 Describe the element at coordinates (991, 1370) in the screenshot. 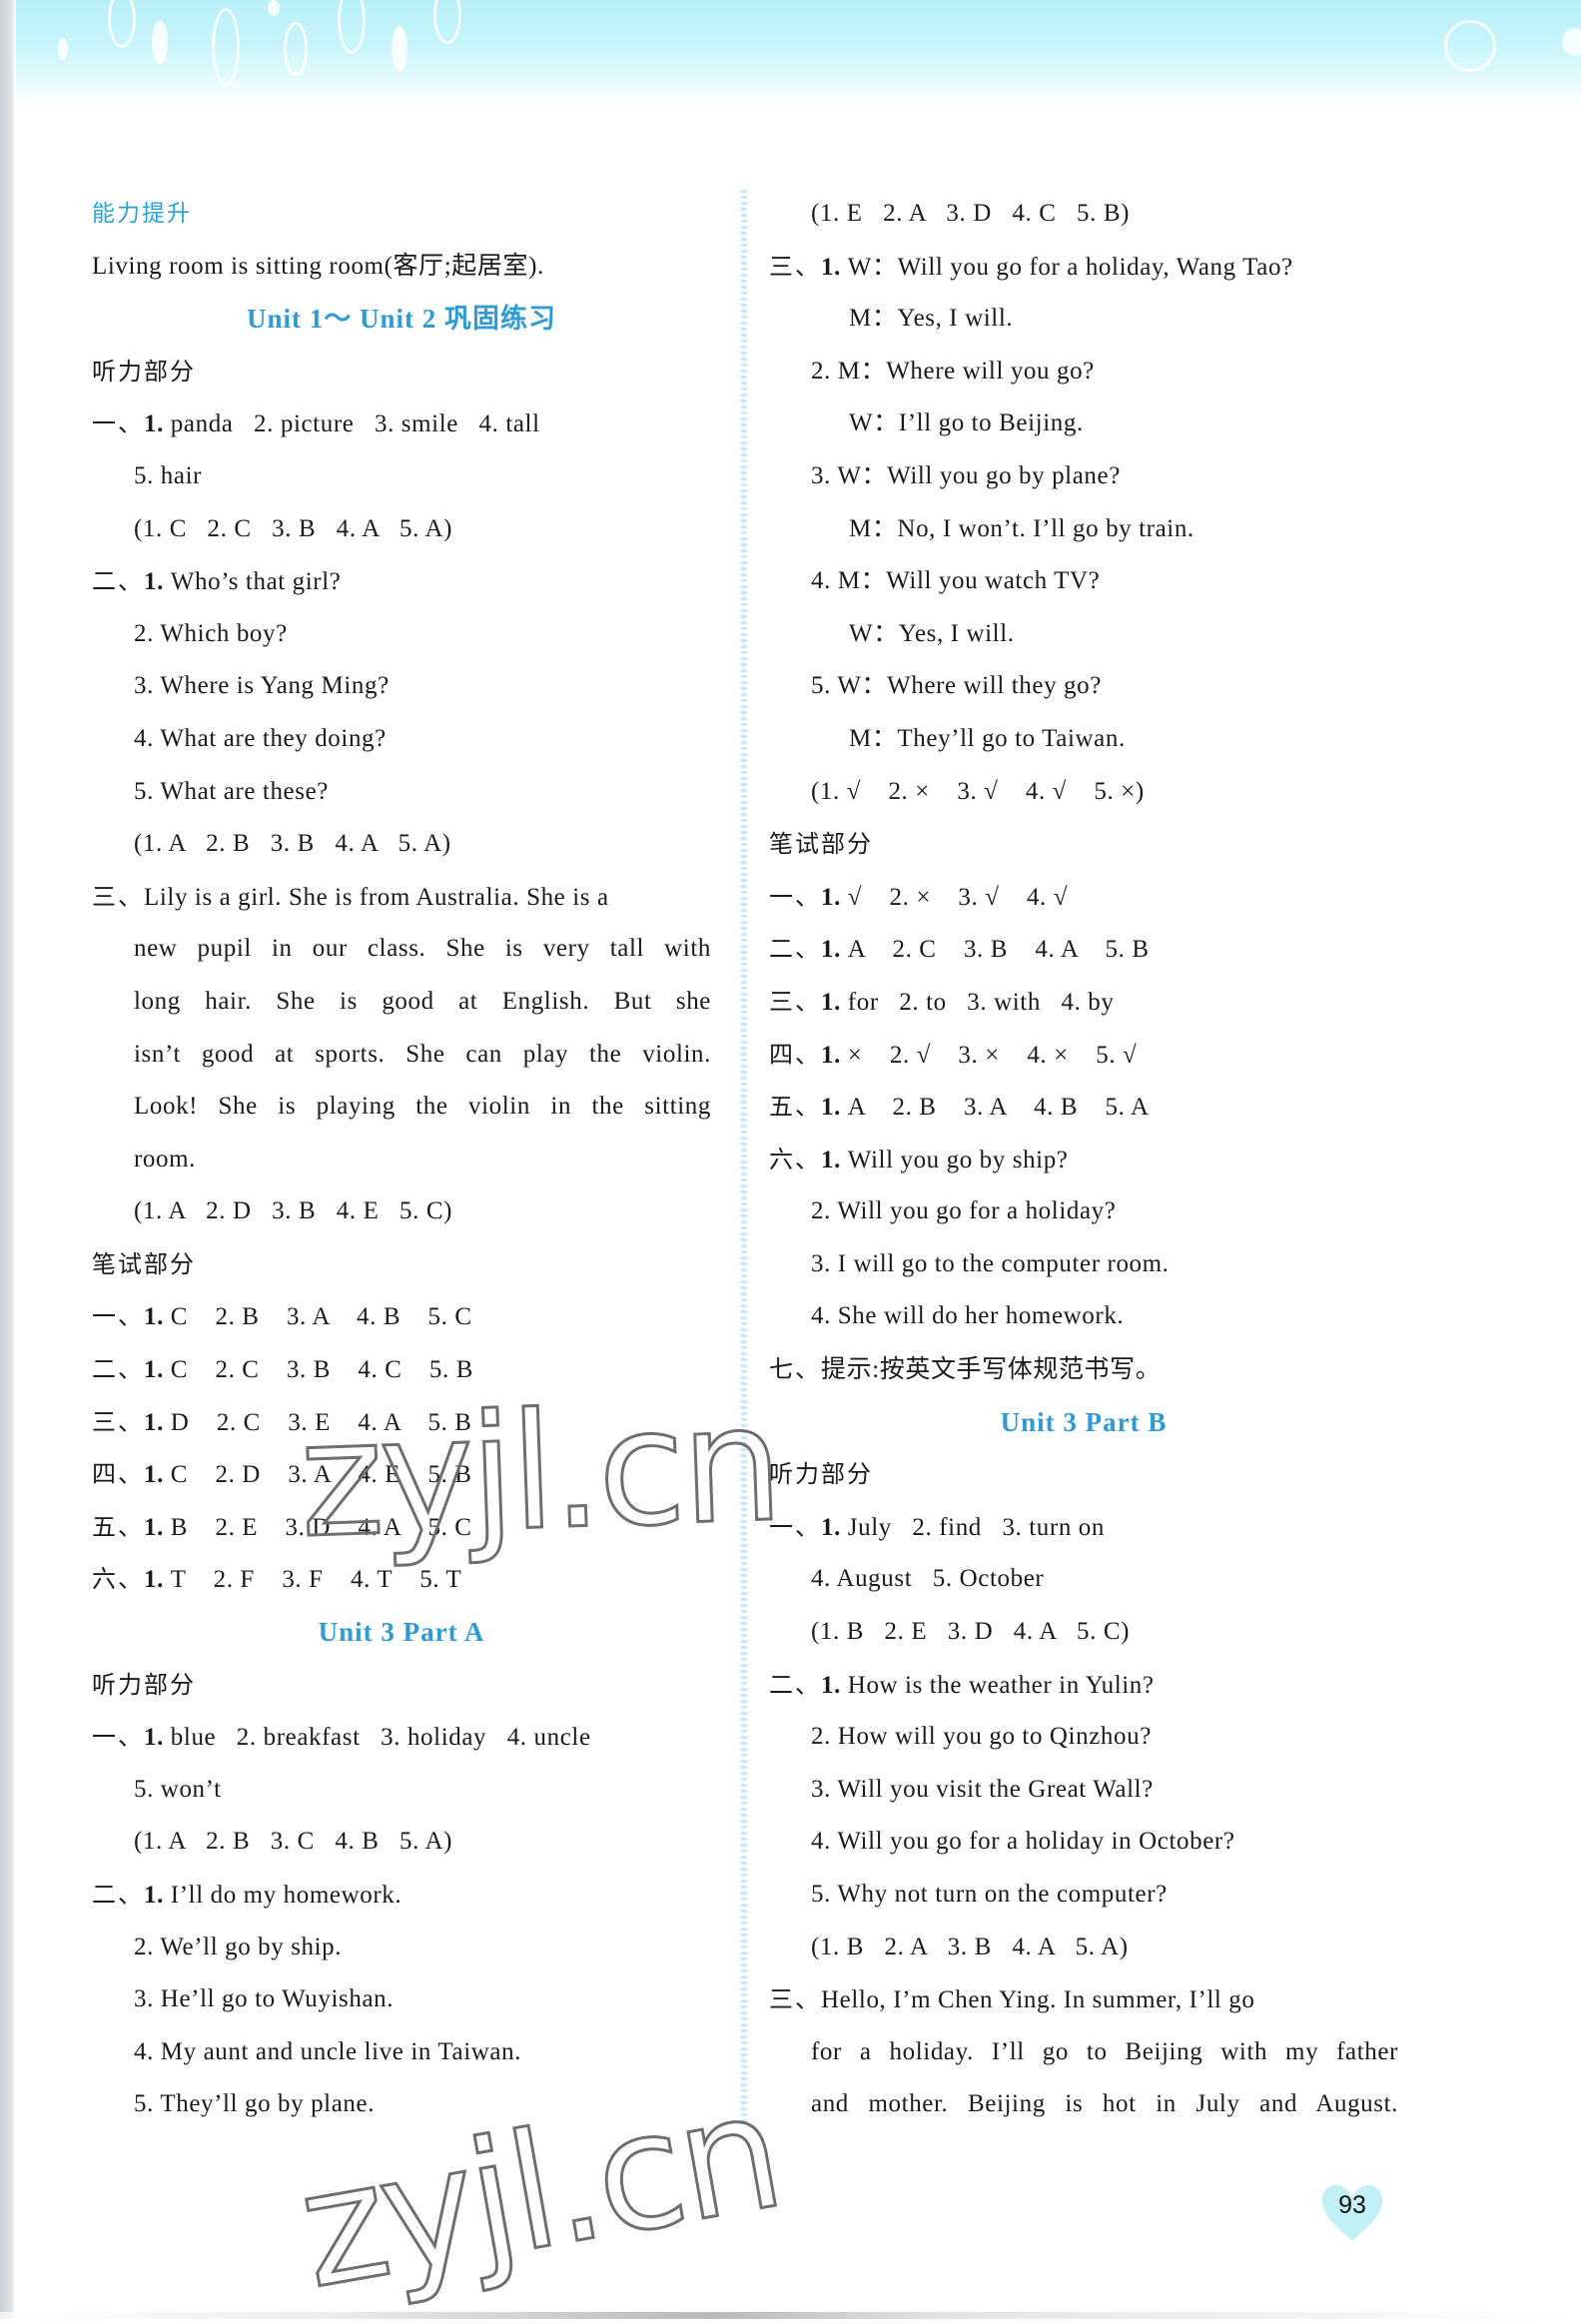

I see `answer-text: 提示:按英文手写体规范书写。` at that location.